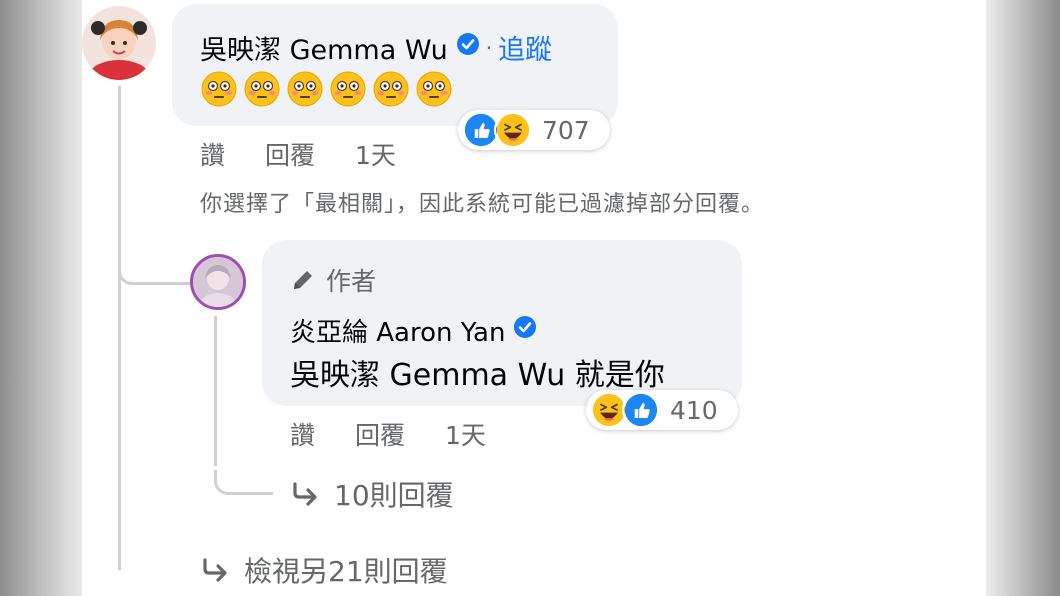 Image resolution: width=1060 pixels, height=596 pixels. Describe the element at coordinates (513, 130) in the screenshot. I see `haha-reaction-icon` at that location.